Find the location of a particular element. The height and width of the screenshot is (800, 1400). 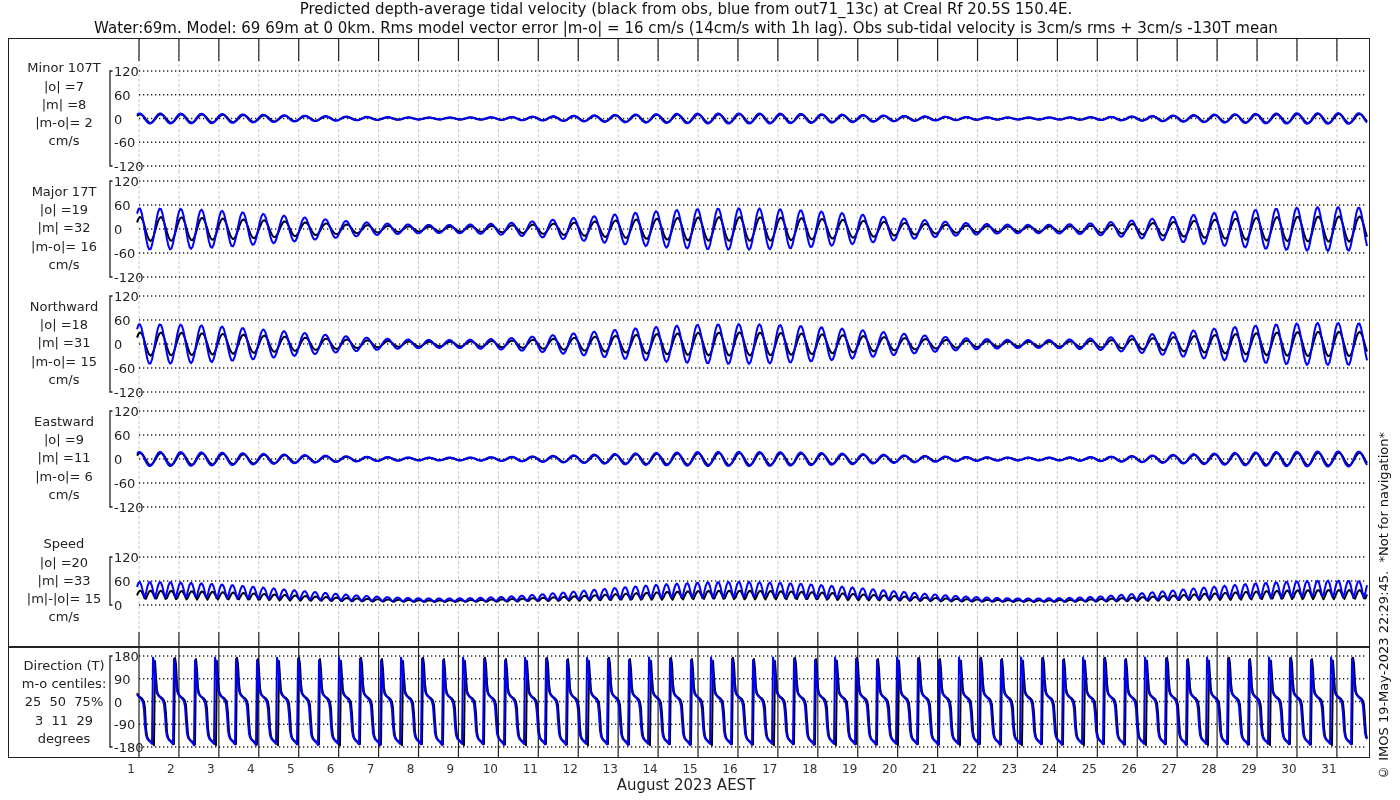

panel-label: Direction (T) is located at coordinates (64, 665).